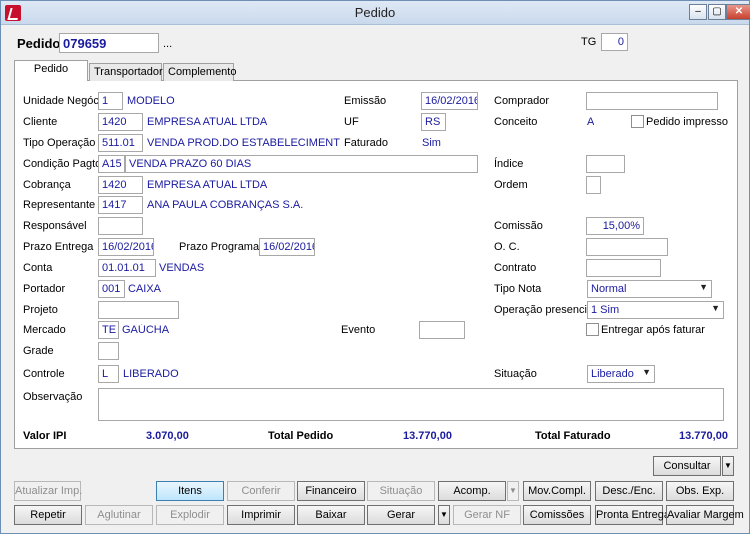 Image resolution: width=750 pixels, height=534 pixels. What do you see at coordinates (557, 515) in the screenshot?
I see `comissoes-button: Comissões` at bounding box center [557, 515].